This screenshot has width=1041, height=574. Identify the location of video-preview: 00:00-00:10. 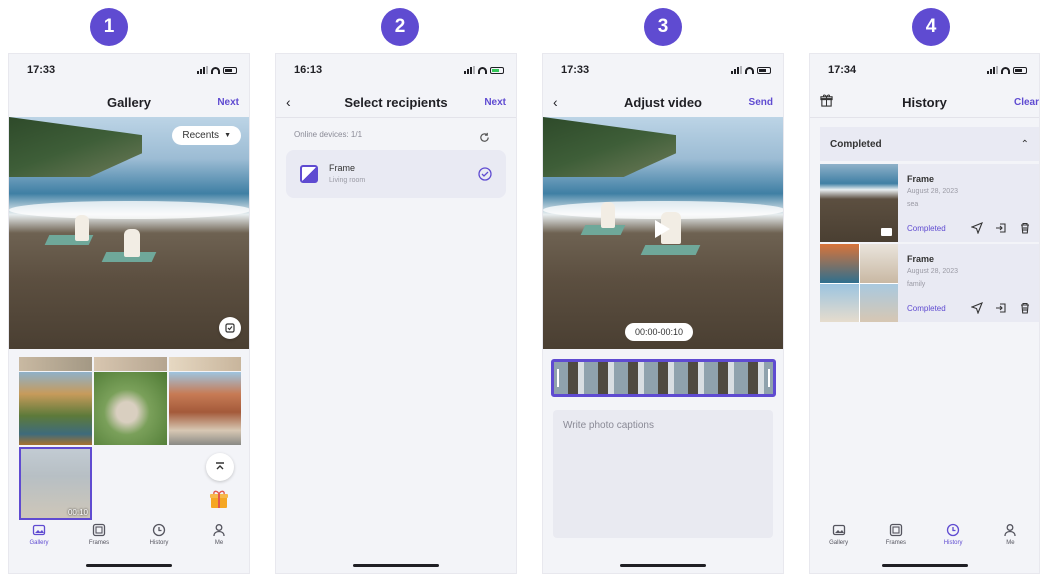
(663, 233).